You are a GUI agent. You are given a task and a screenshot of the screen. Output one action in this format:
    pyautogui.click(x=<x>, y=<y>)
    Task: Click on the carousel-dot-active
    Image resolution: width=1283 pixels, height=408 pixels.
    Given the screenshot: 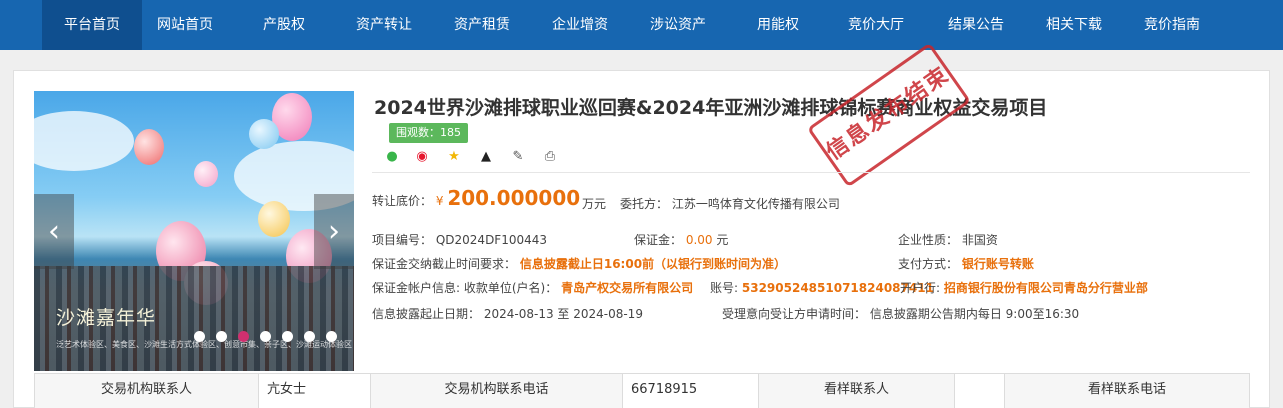 What is the action you would take?
    pyautogui.click(x=243, y=336)
    